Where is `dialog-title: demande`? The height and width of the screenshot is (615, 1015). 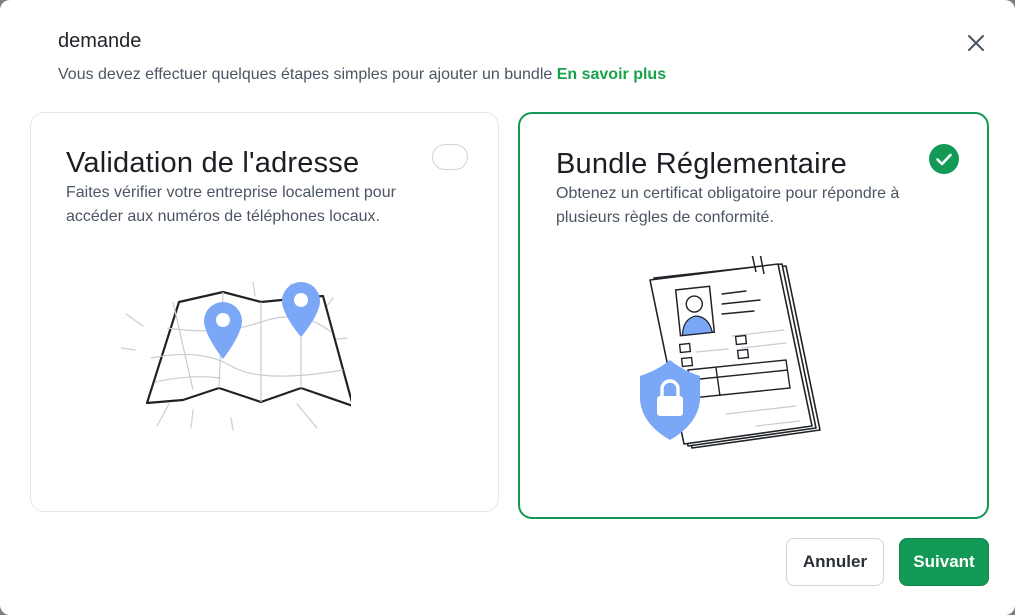
dialog-title: demande is located at coordinates (100, 41).